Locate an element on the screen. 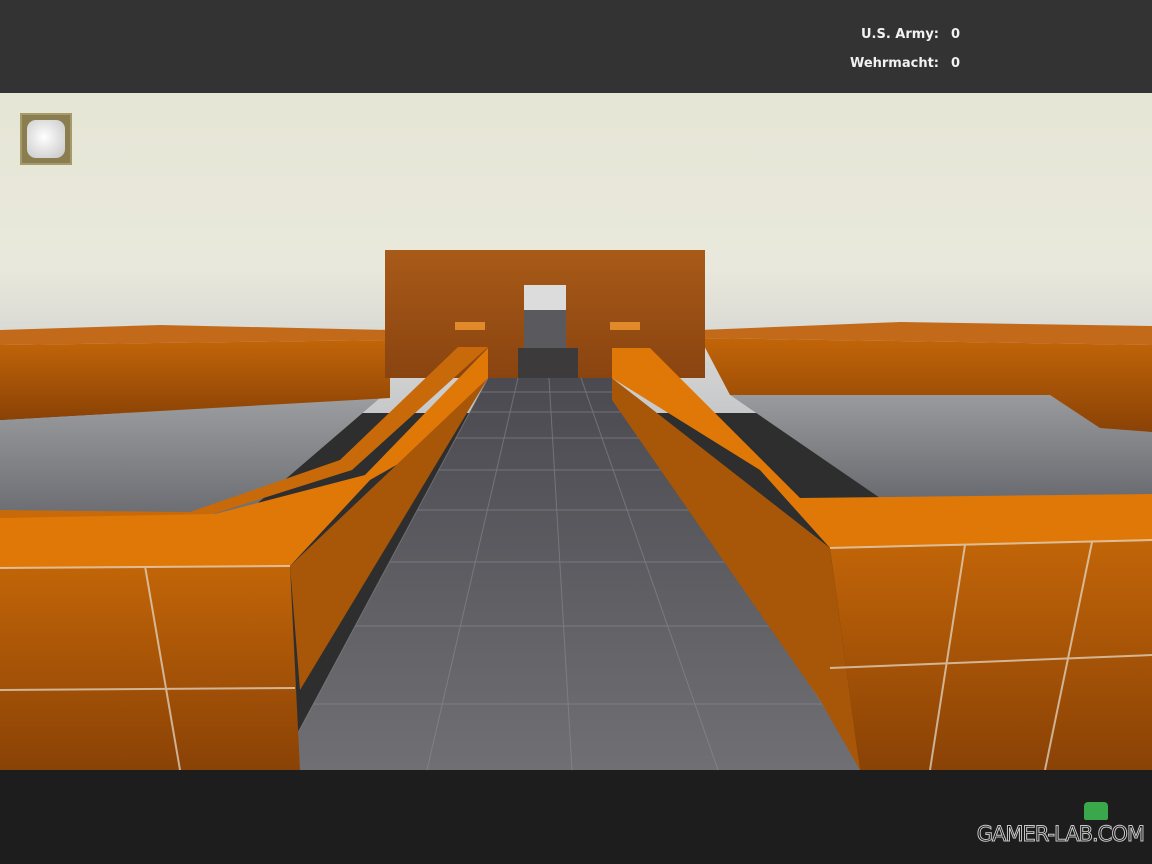 This screenshot has width=1152, height=864. team-name: U.S. Army: is located at coordinates (899, 34).